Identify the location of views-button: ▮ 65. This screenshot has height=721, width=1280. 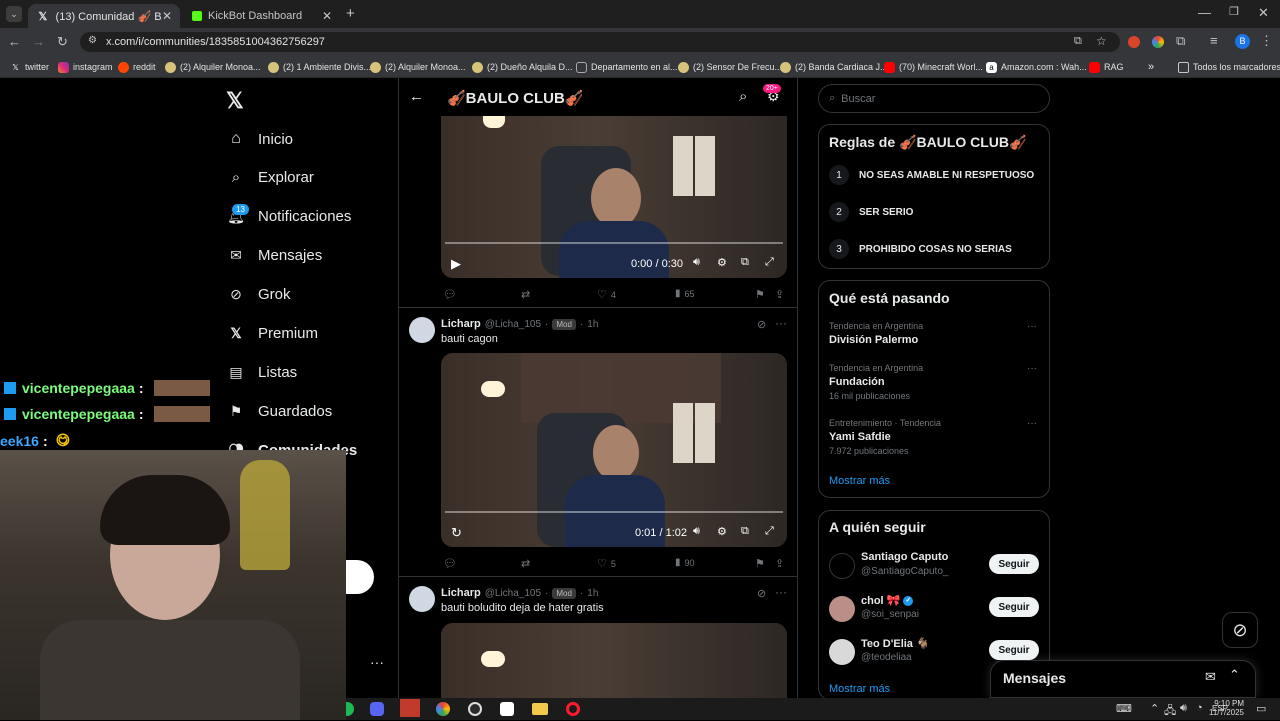
(685, 293).